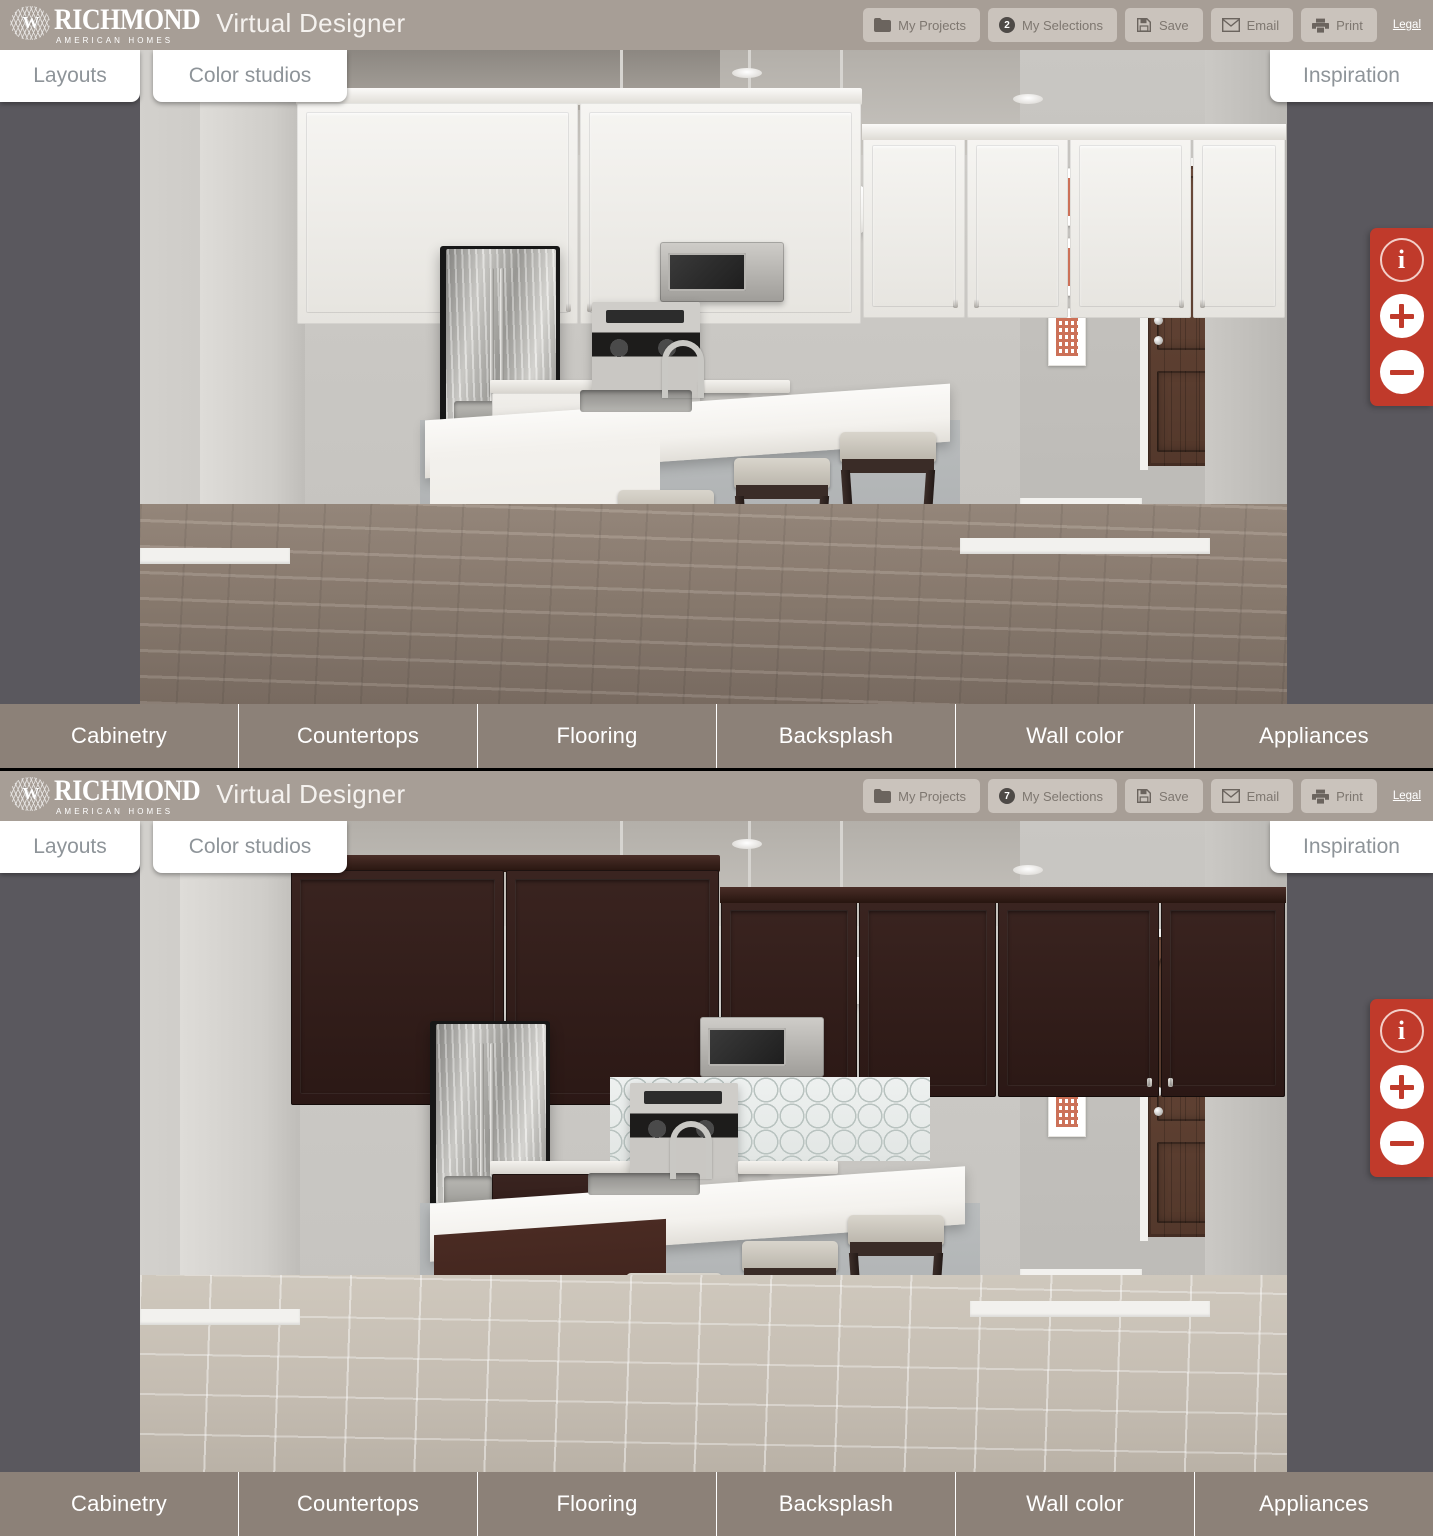 The height and width of the screenshot is (1536, 1433). Describe the element at coordinates (1074, 227) in the screenshot. I see `upper-cabinets-right` at that location.